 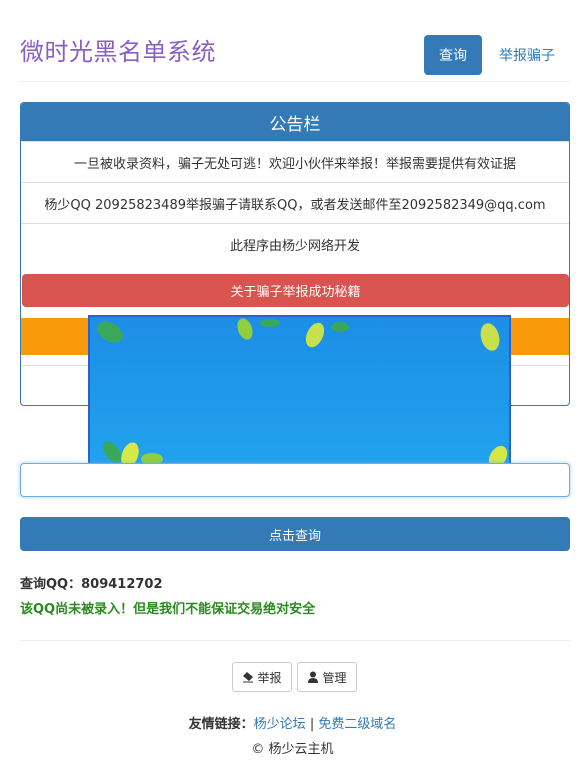 I want to click on friend-link: 杨少论坛, so click(x=280, y=724).